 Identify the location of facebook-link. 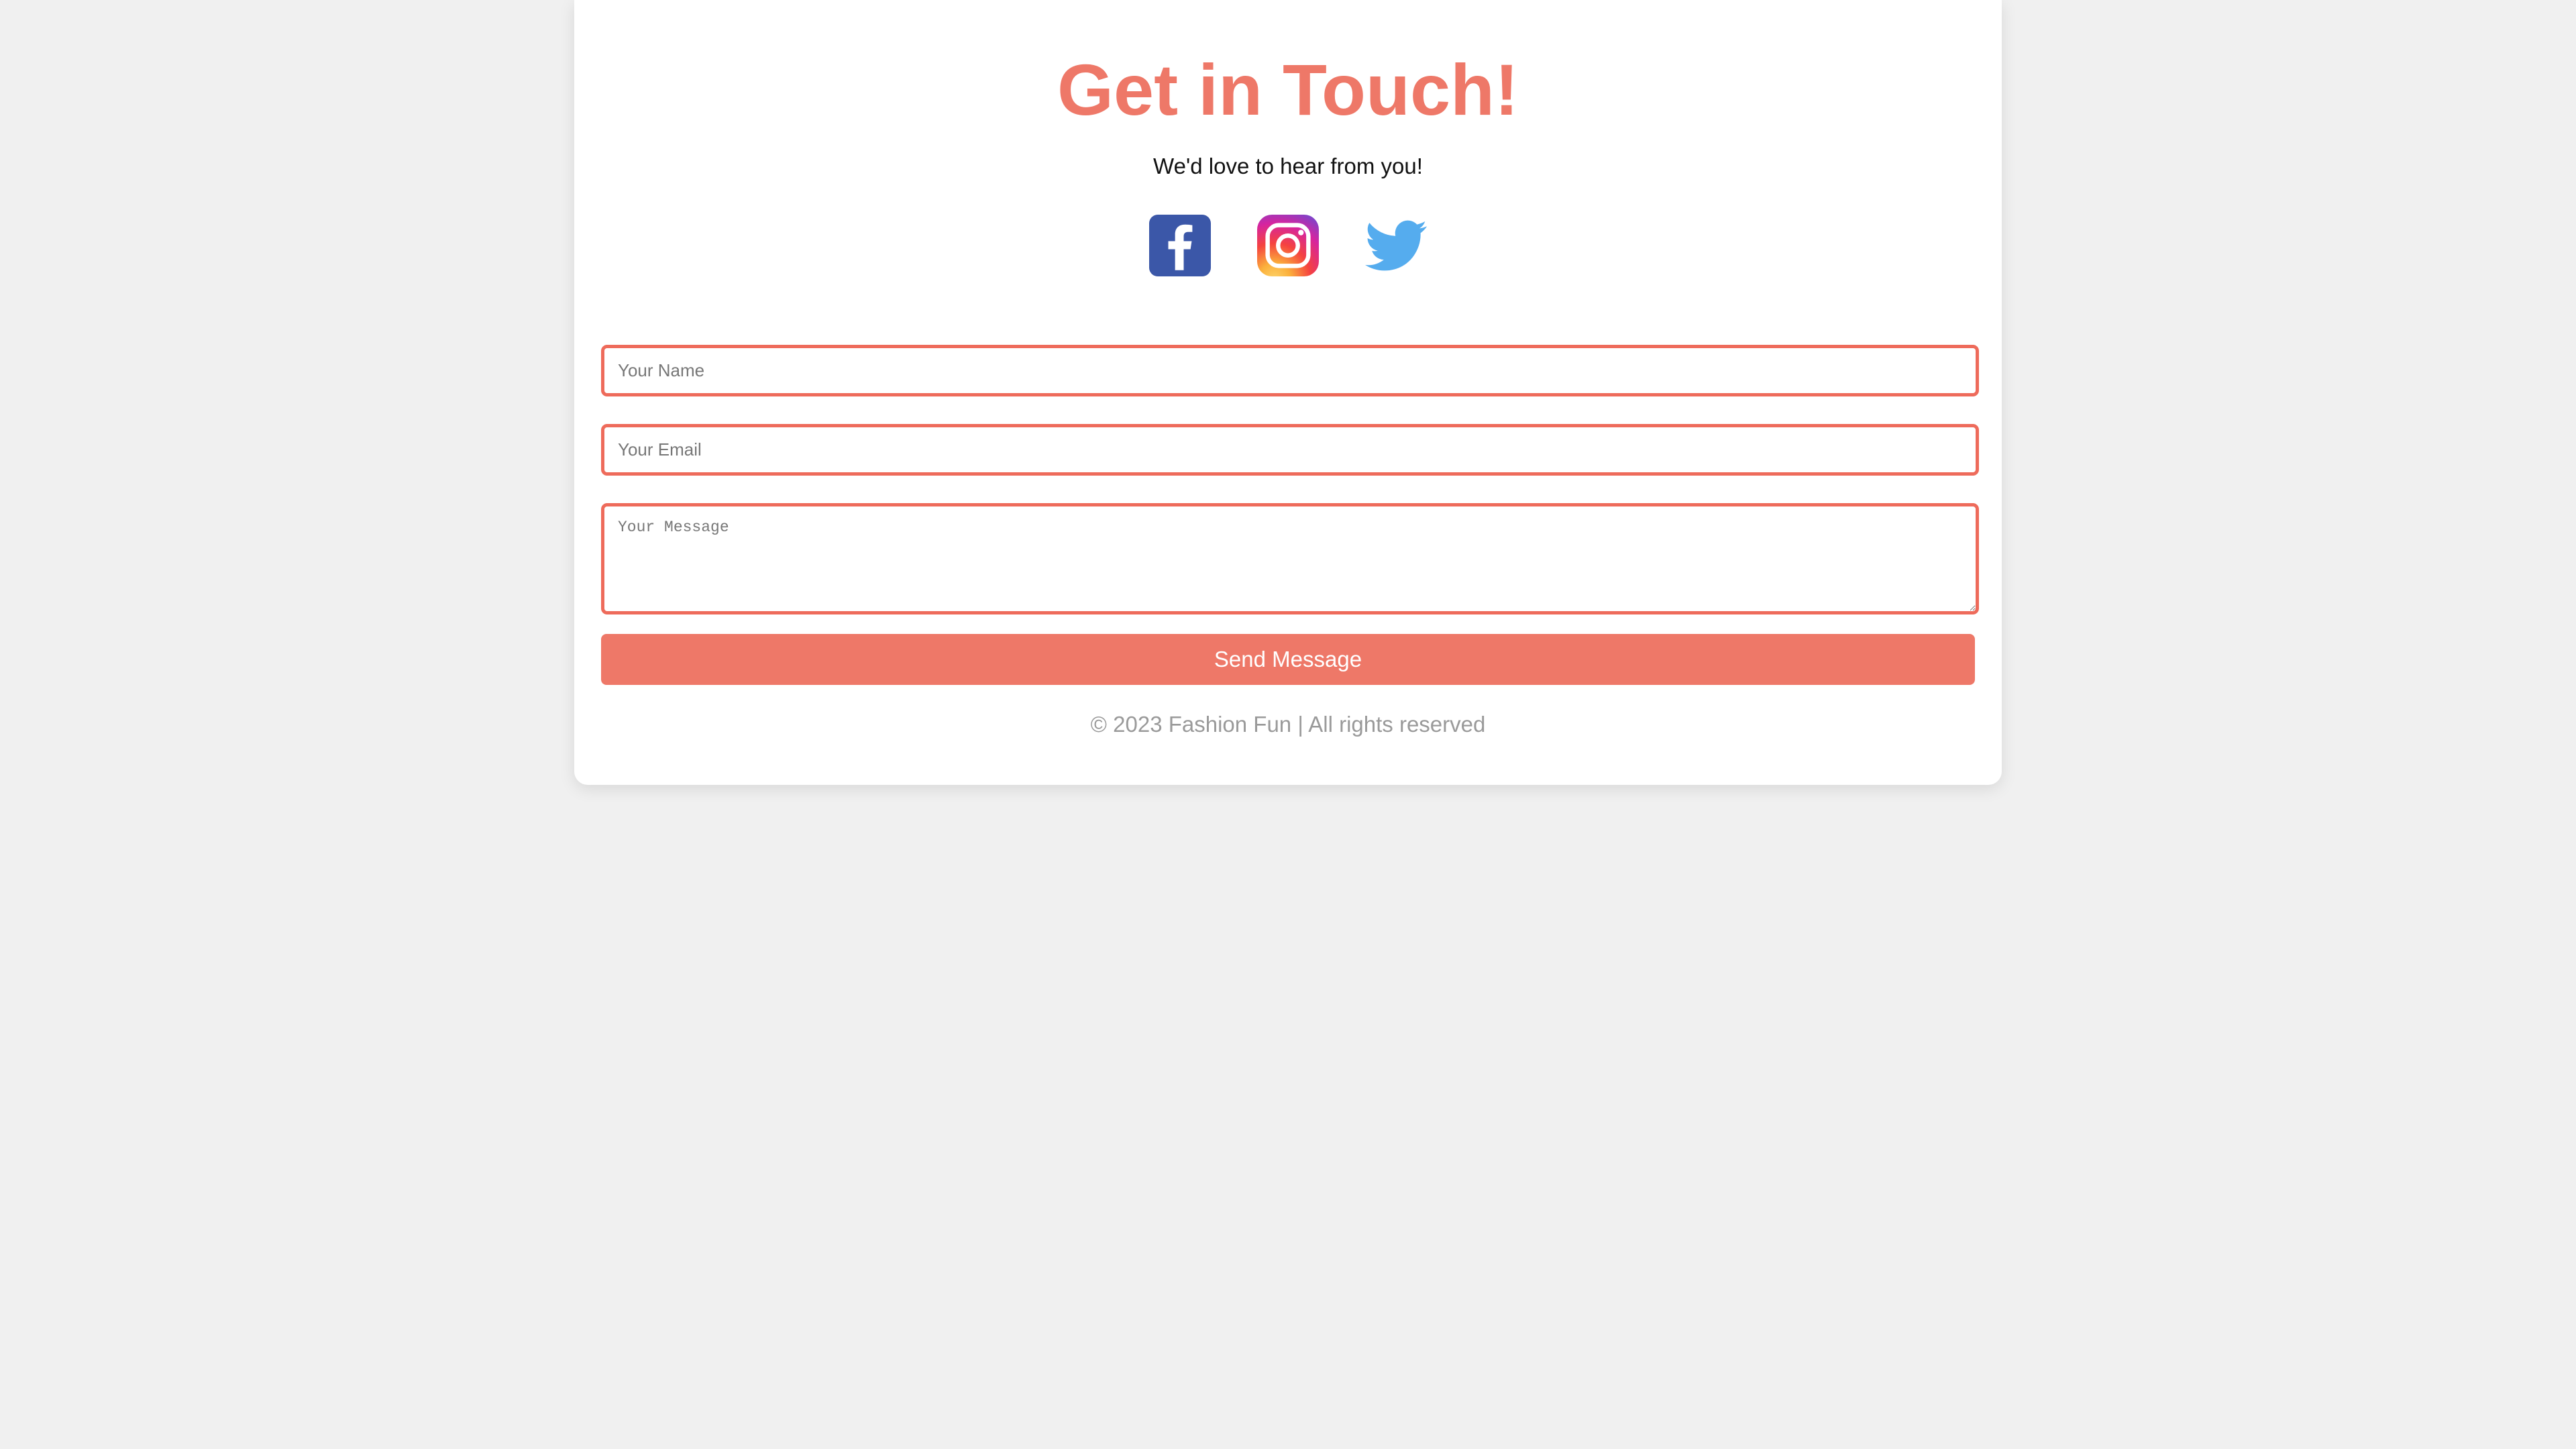
(1180, 245).